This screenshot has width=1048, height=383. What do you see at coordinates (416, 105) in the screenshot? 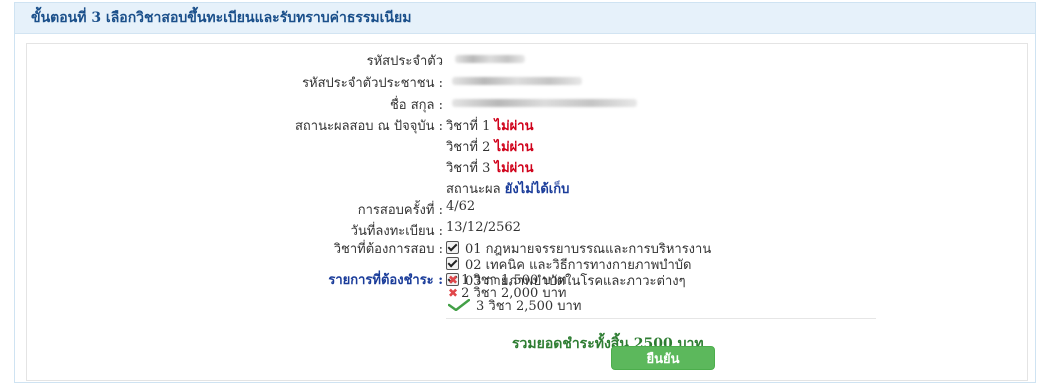
I see `name-label: ชื่อ สกุล :` at bounding box center [416, 105].